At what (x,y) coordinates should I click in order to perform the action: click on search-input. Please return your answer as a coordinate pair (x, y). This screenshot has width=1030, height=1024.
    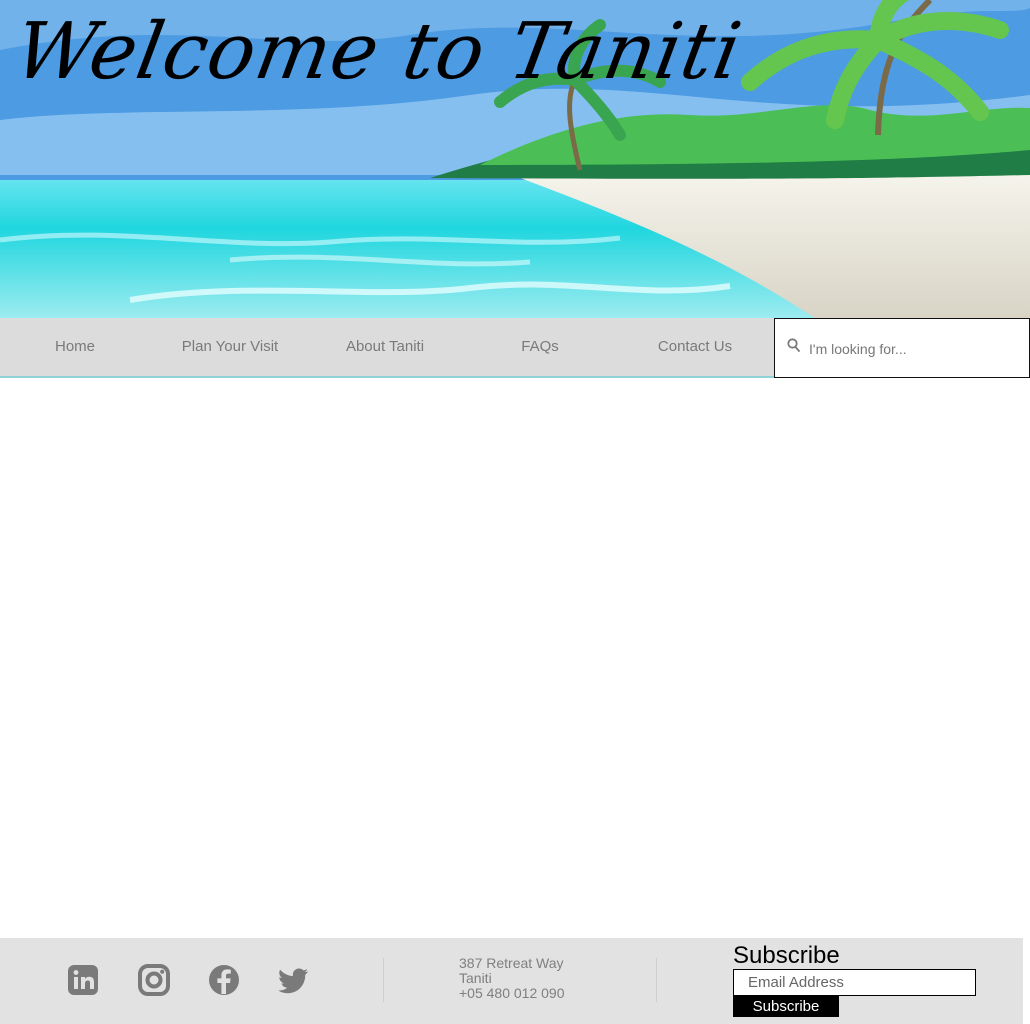
    Looking at the image, I should click on (914, 349).